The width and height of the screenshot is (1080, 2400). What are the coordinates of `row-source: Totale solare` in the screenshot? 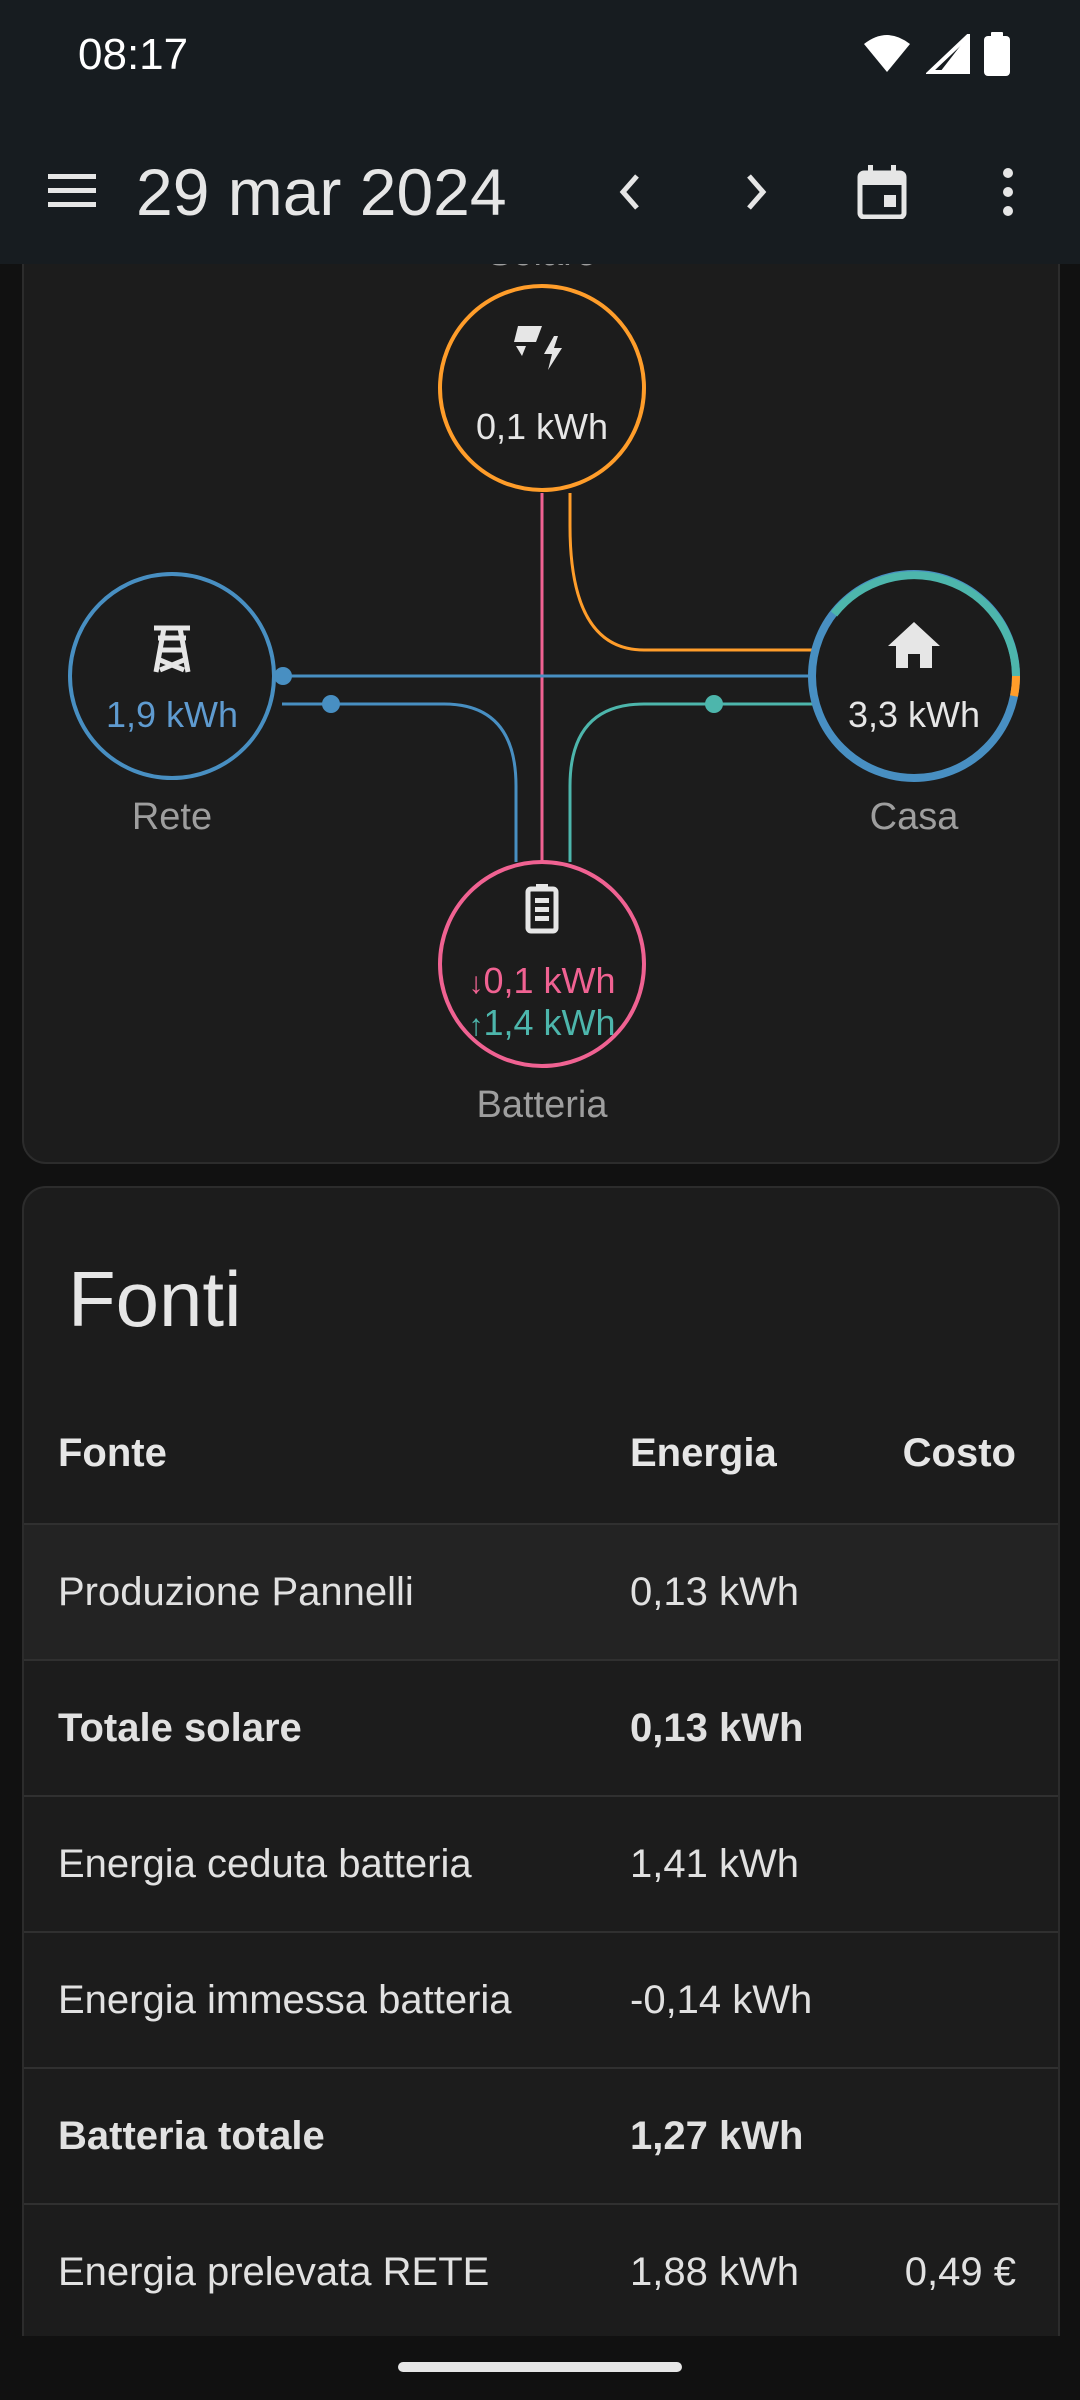 It's located at (180, 1727).